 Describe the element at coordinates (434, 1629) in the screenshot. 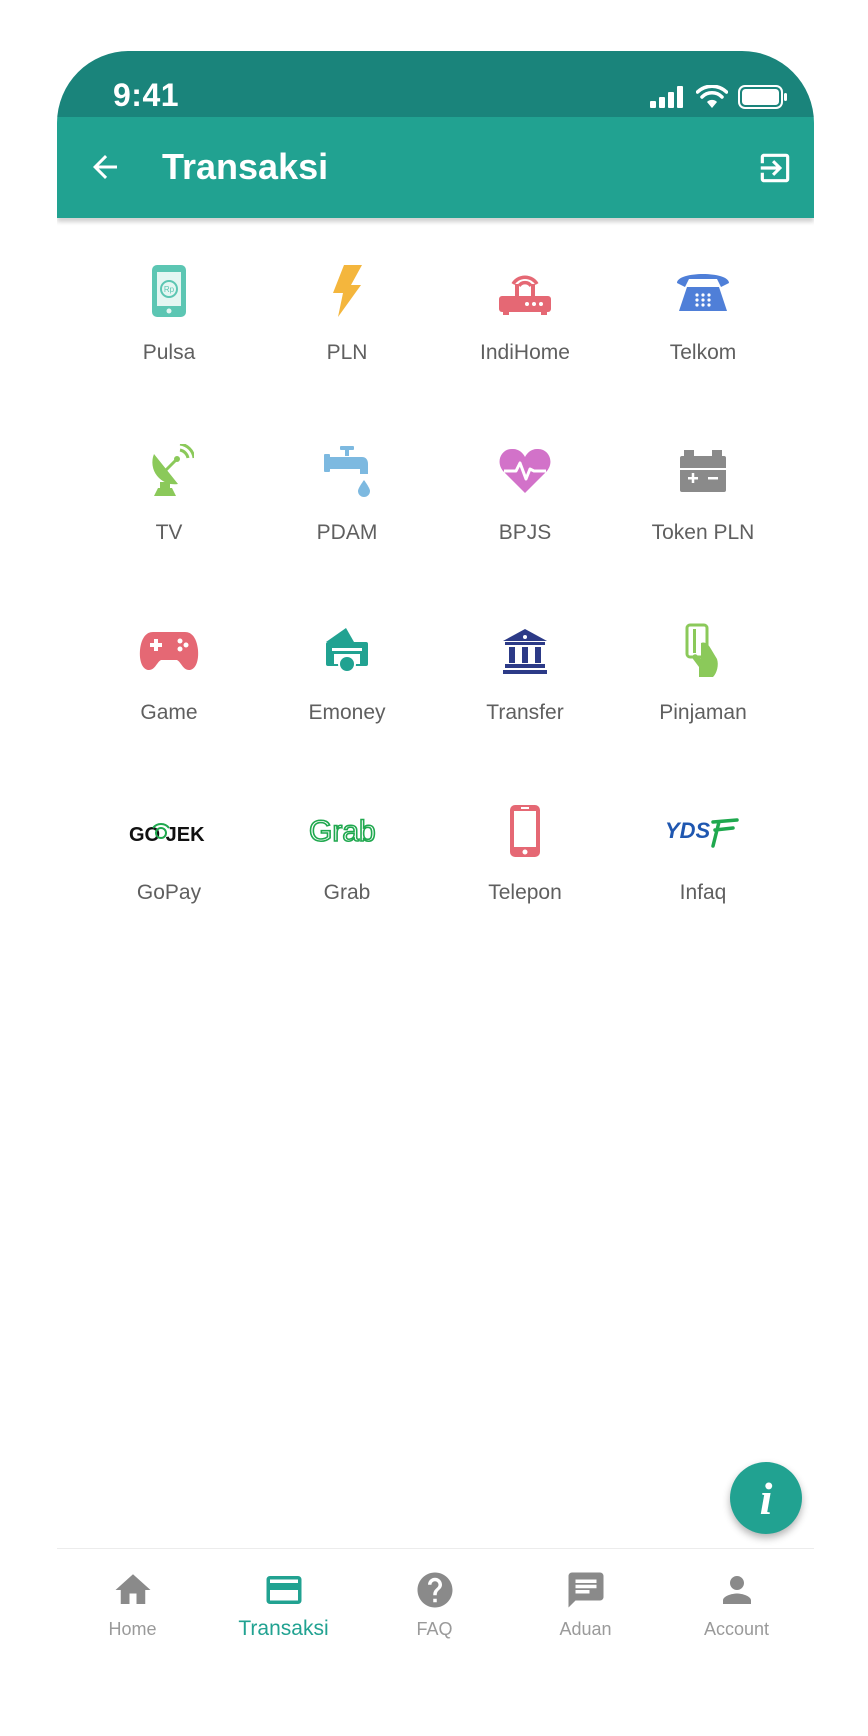

I see `nav-label: FAQ` at that location.